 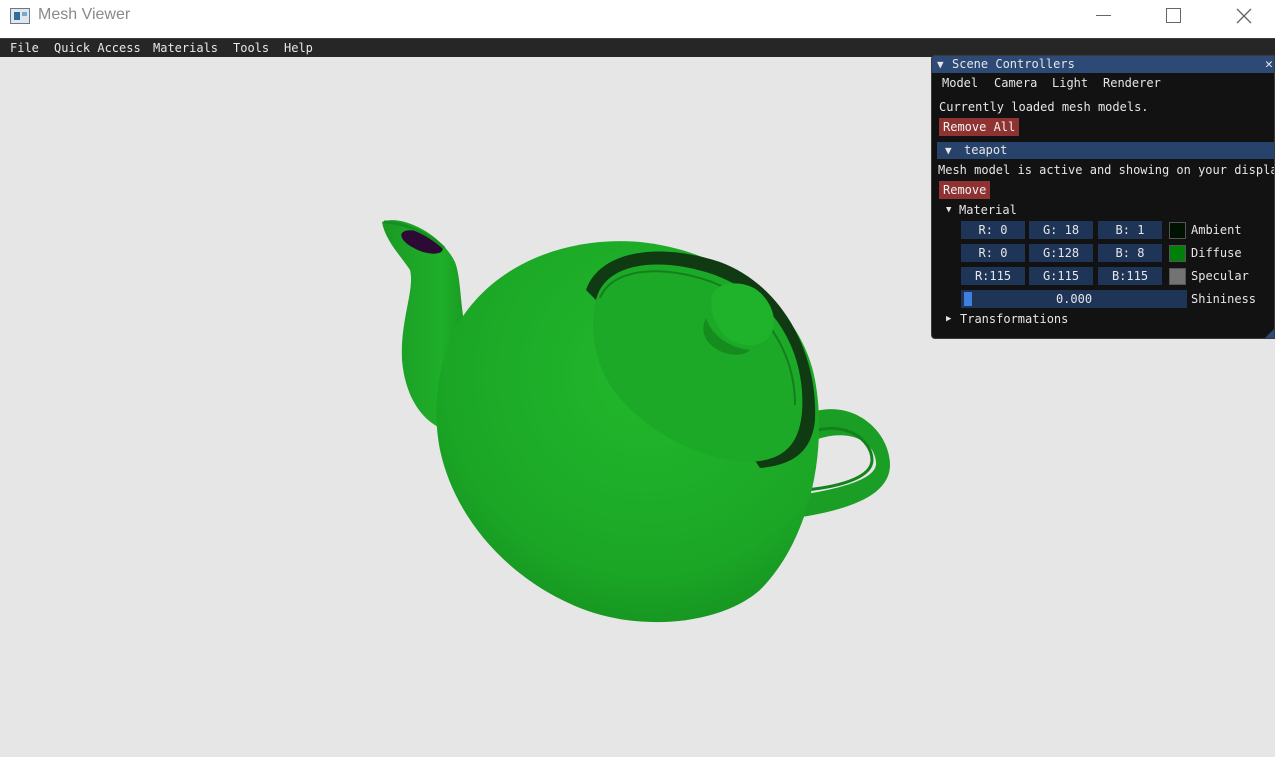 What do you see at coordinates (24, 48) in the screenshot?
I see `menu-file: File` at bounding box center [24, 48].